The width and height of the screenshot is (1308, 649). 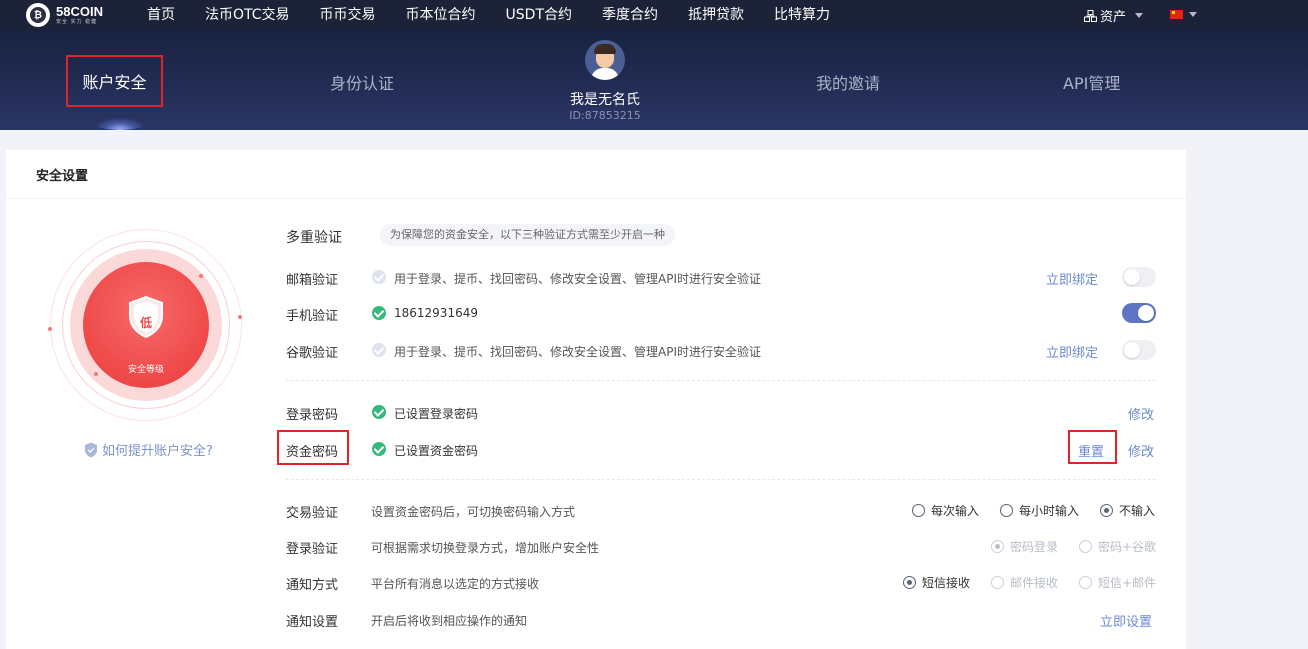 I want to click on active-tab-glow, so click(x=120, y=124).